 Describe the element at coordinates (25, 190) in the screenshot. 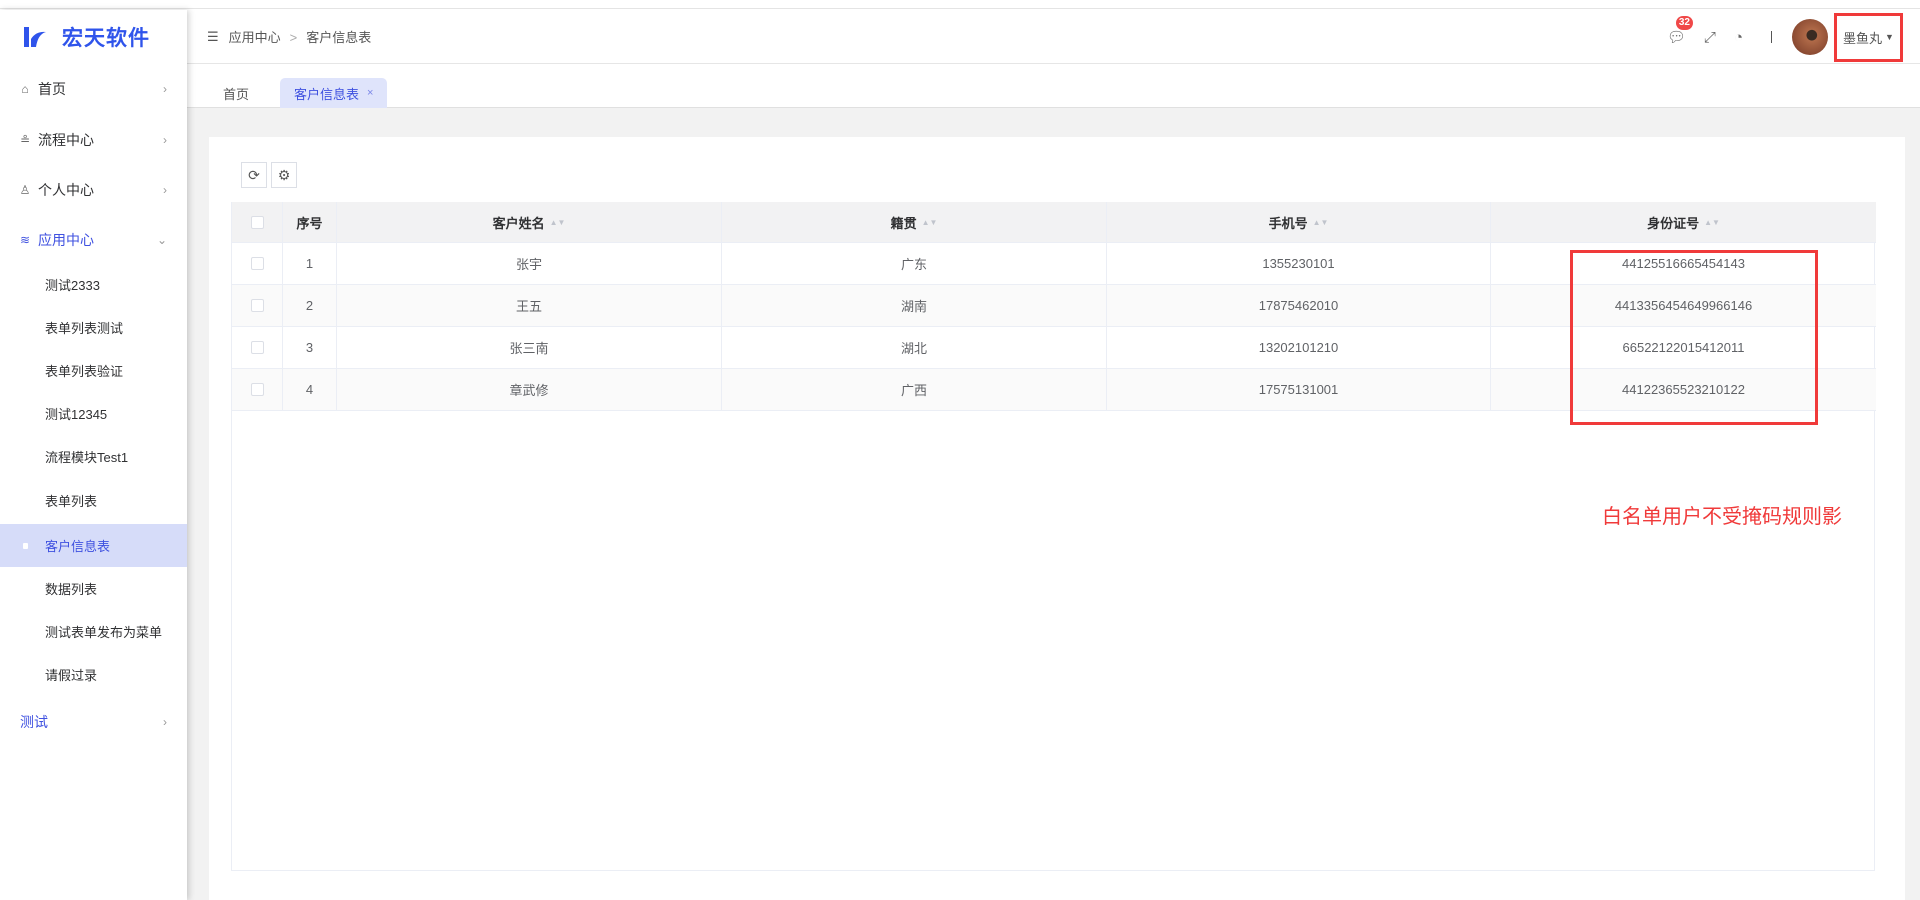

I see `user-icon: ♙` at that location.